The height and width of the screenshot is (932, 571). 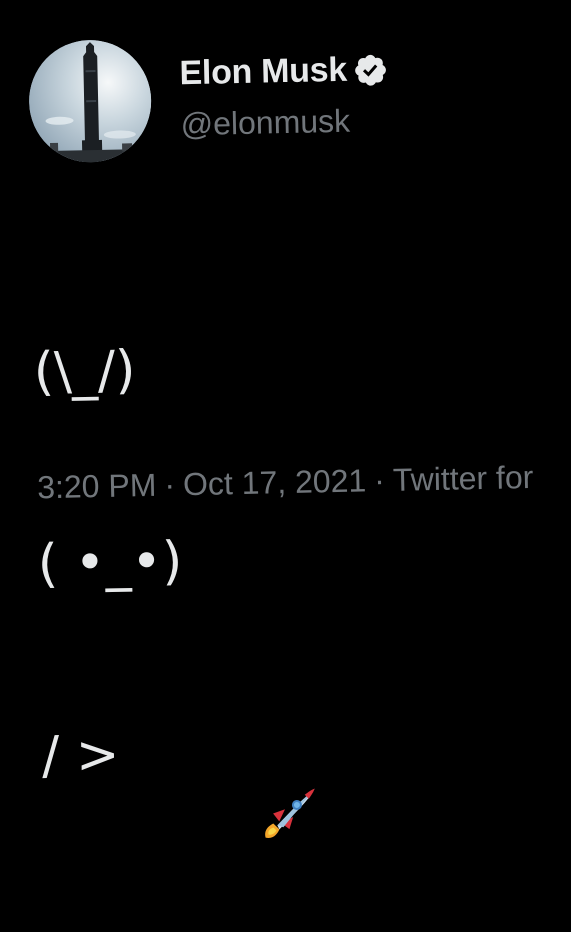 I want to click on tweet-text-line: / >, so click(x=178, y=779).